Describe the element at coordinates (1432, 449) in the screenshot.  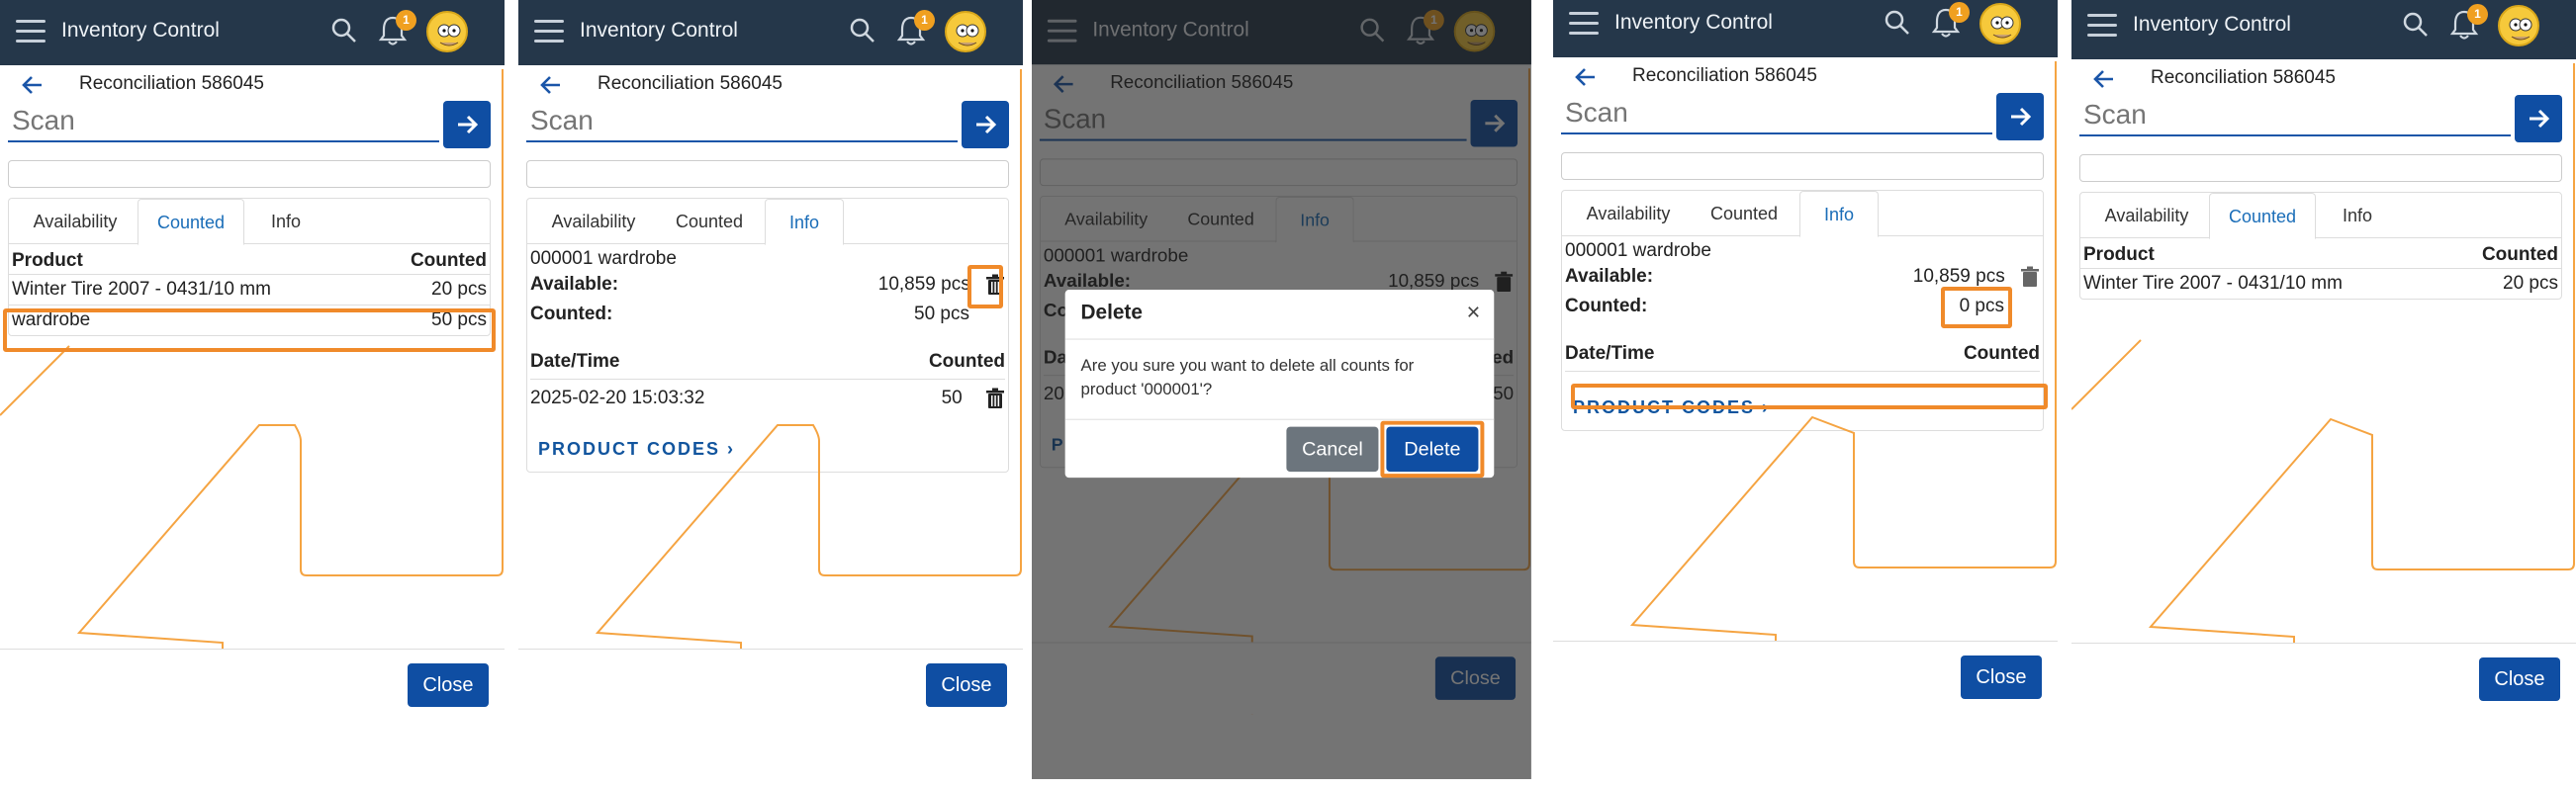
I see `delete-button: Delete` at that location.